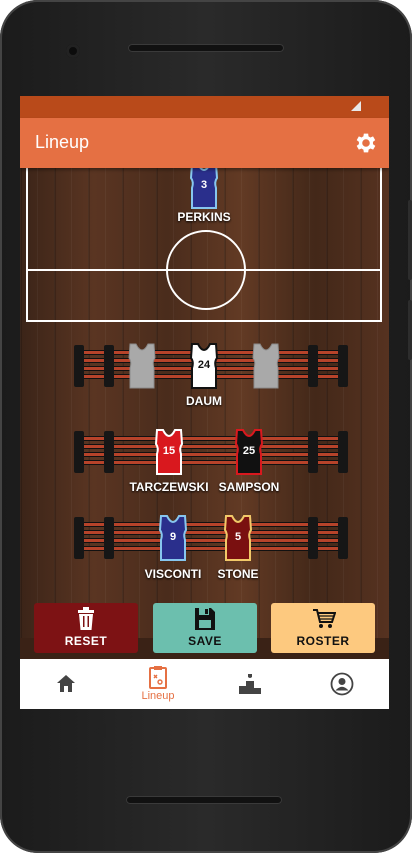 The width and height of the screenshot is (412, 853). I want to click on back-icon, so click(100, 731).